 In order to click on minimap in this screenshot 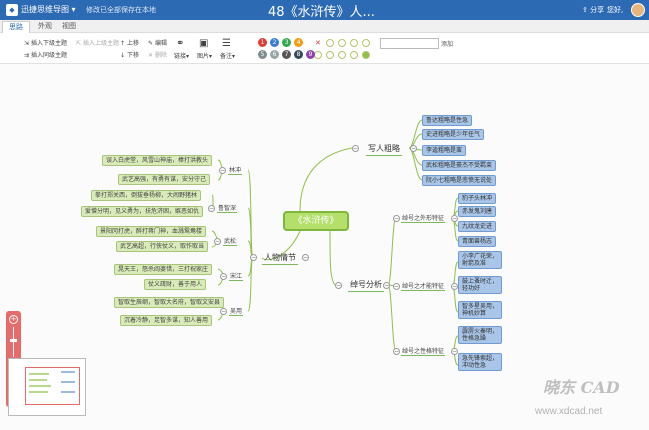, I will do `click(47, 387)`.